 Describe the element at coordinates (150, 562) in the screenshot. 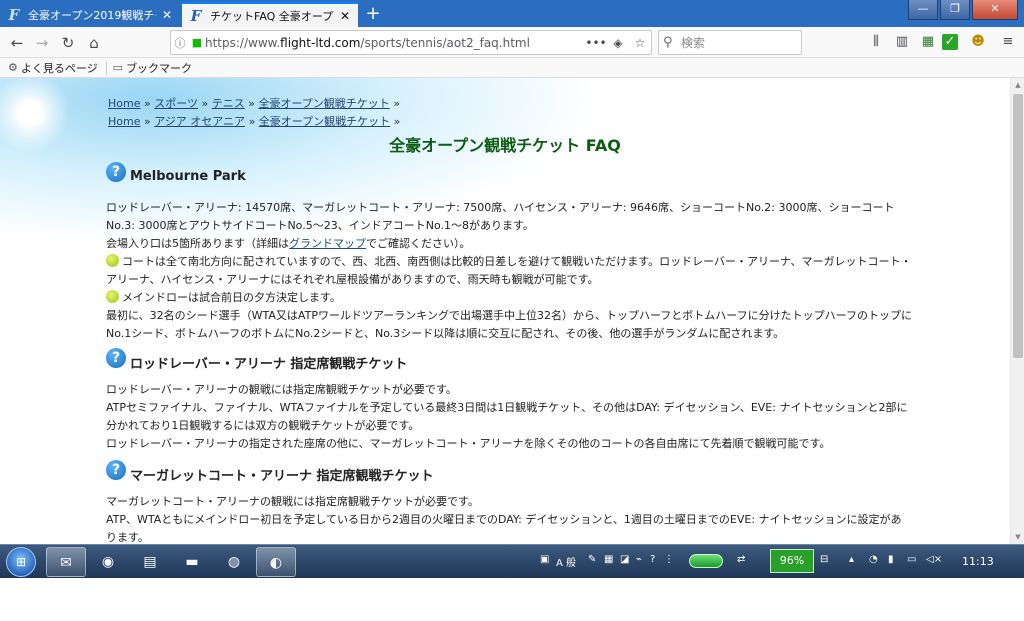

I see `taskbar-app-spreadsheet: ▤` at that location.